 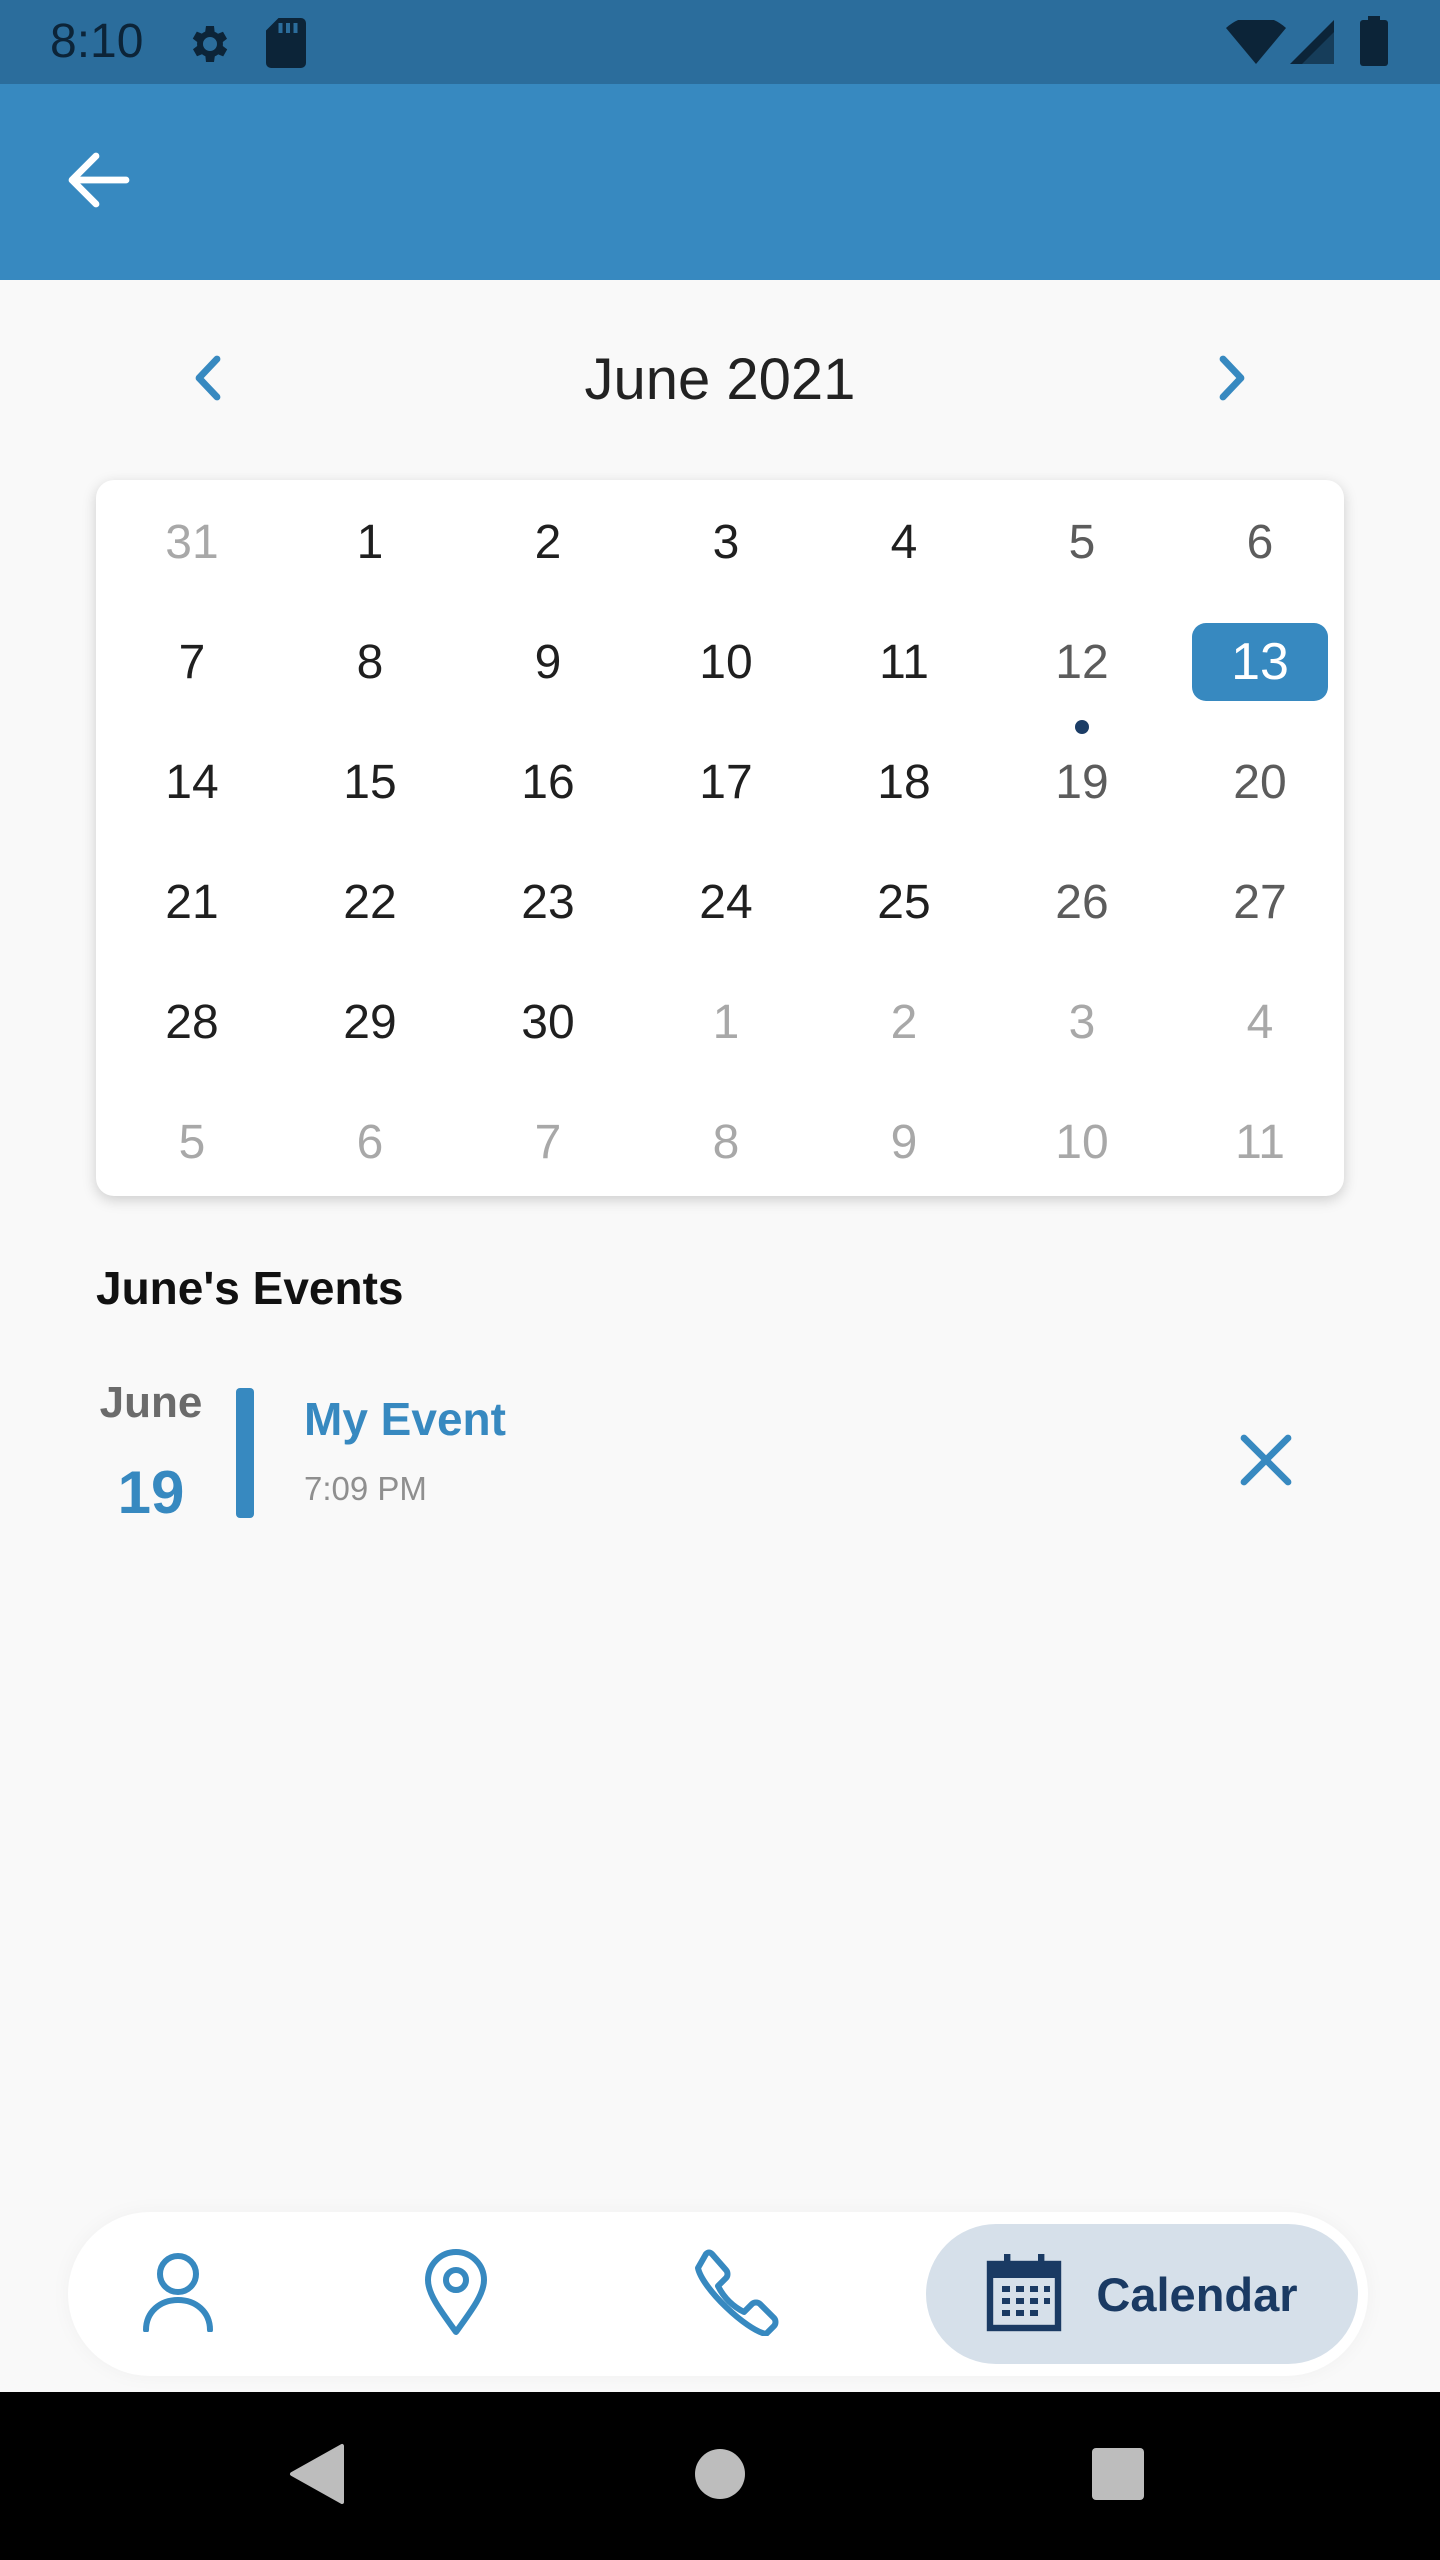 What do you see at coordinates (1024, 2294) in the screenshot?
I see `calendar-icon` at bounding box center [1024, 2294].